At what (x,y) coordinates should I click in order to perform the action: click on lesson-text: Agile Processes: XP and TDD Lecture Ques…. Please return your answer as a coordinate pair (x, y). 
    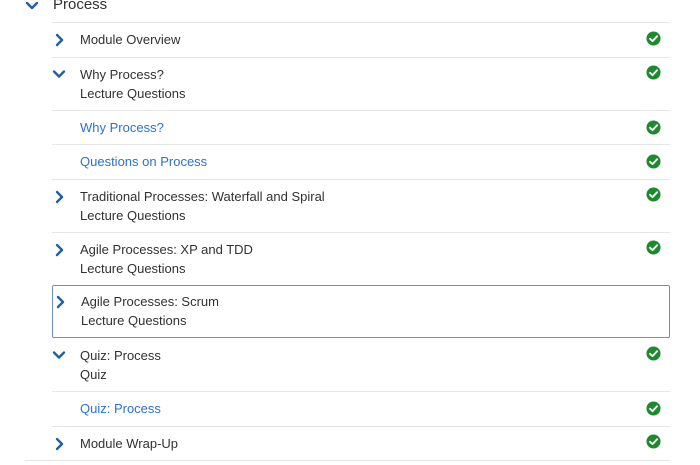
    Looking at the image, I should click on (166, 259).